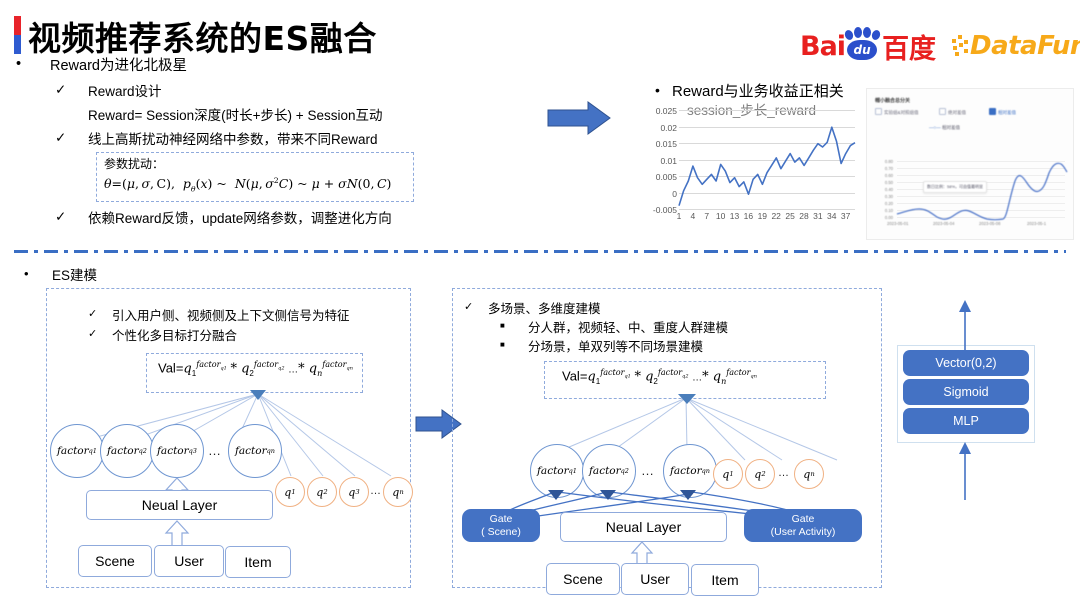 The height and width of the screenshot is (608, 1080). I want to click on dashboard-xtick: 2023-05-1, so click(1037, 223).